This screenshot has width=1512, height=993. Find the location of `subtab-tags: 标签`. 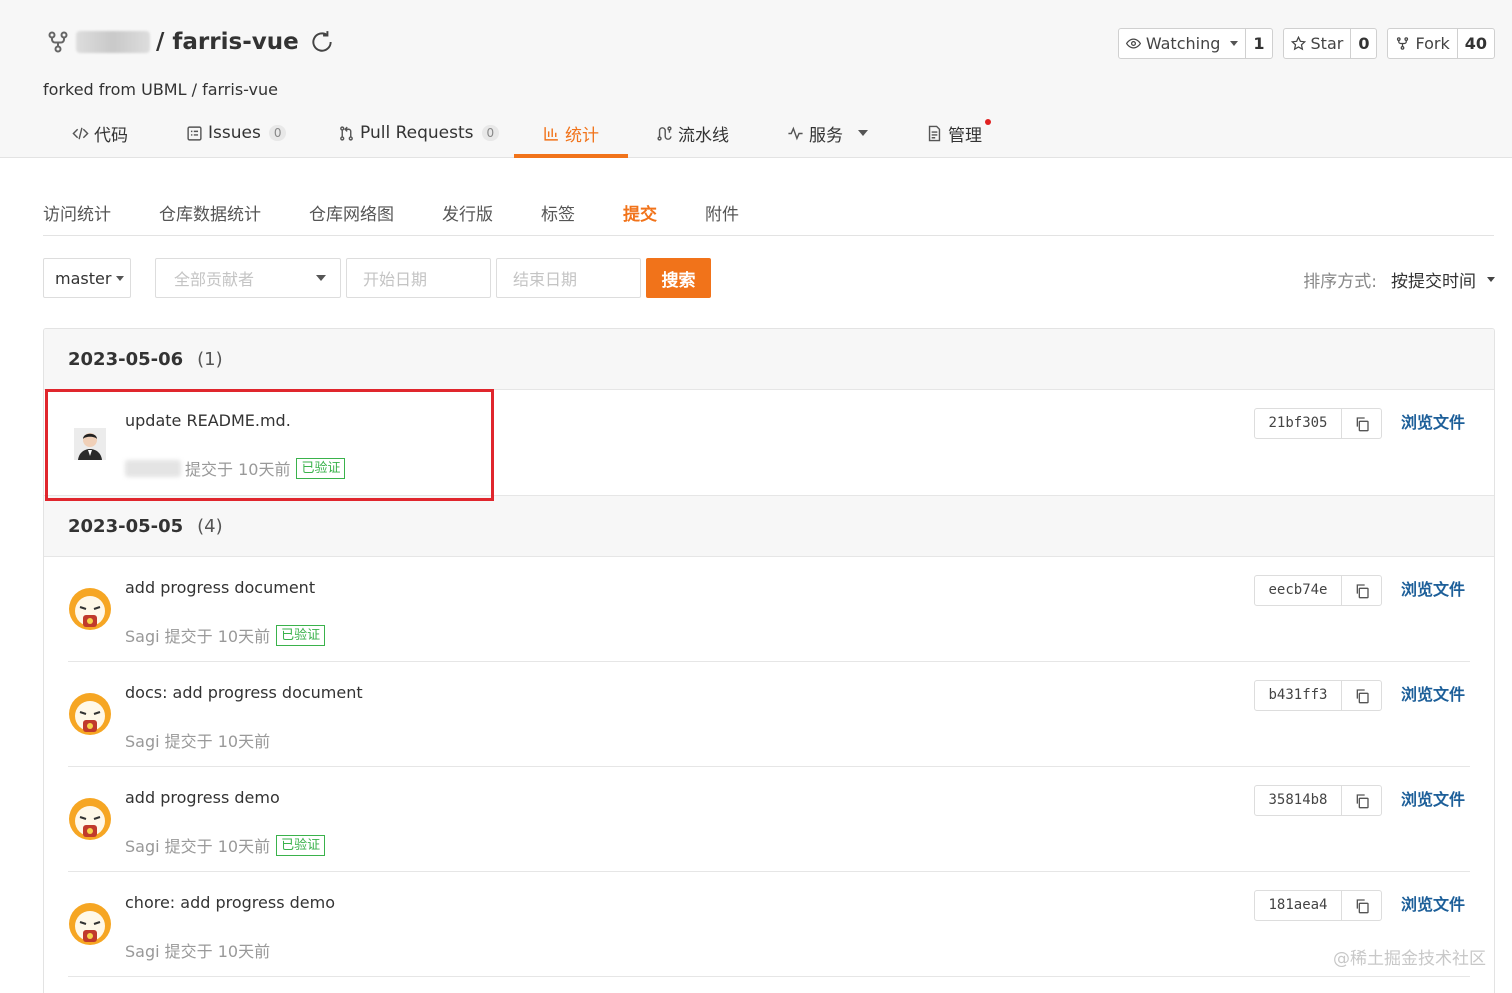

subtab-tags: 标签 is located at coordinates (558, 212).